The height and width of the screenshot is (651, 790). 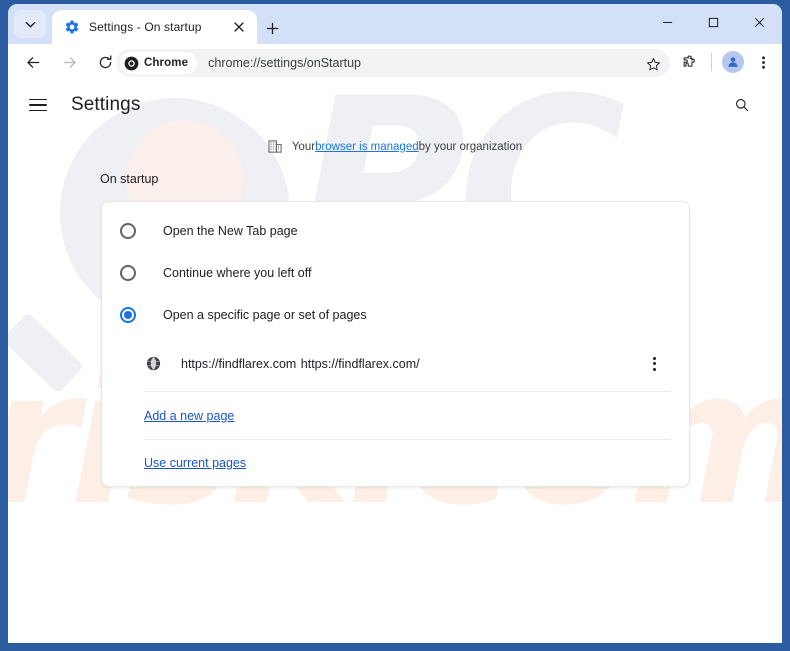 I want to click on avatar, so click(x=733, y=62).